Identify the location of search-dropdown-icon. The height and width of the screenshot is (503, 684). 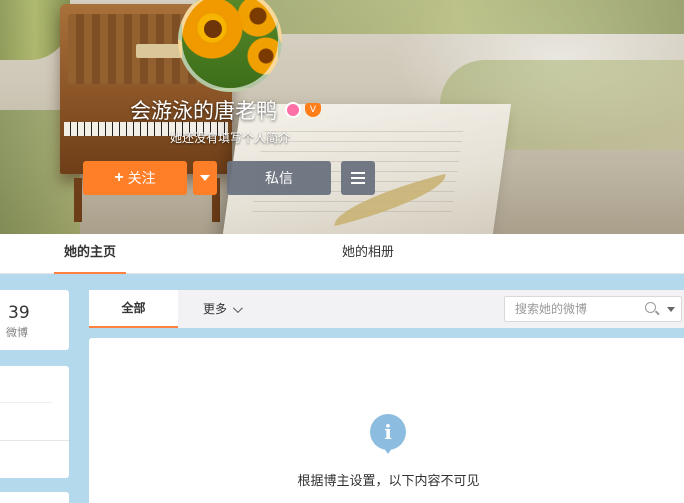
(671, 309).